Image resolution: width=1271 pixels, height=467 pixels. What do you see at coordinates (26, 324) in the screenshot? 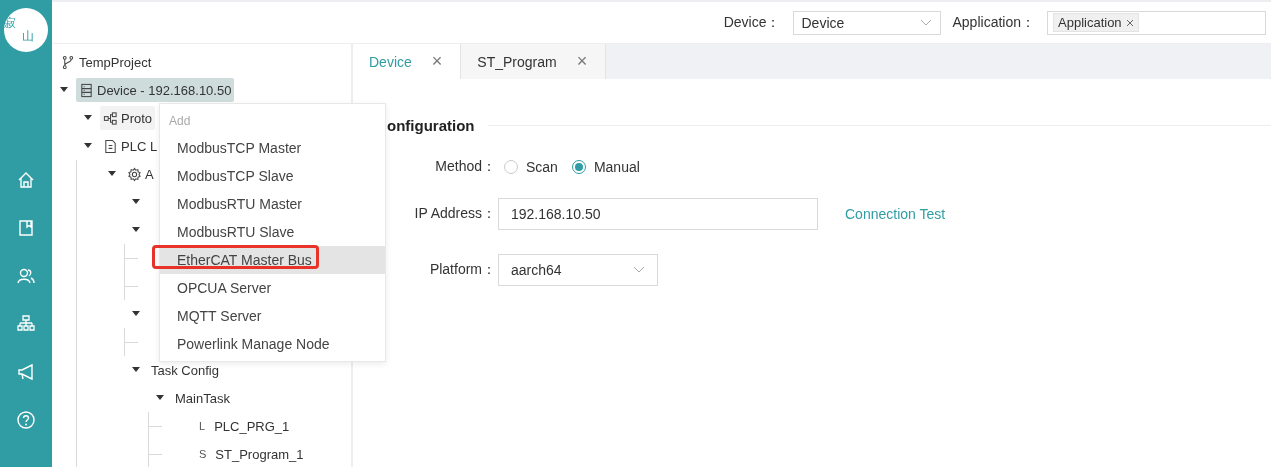
I see `sitemap-icon` at bounding box center [26, 324].